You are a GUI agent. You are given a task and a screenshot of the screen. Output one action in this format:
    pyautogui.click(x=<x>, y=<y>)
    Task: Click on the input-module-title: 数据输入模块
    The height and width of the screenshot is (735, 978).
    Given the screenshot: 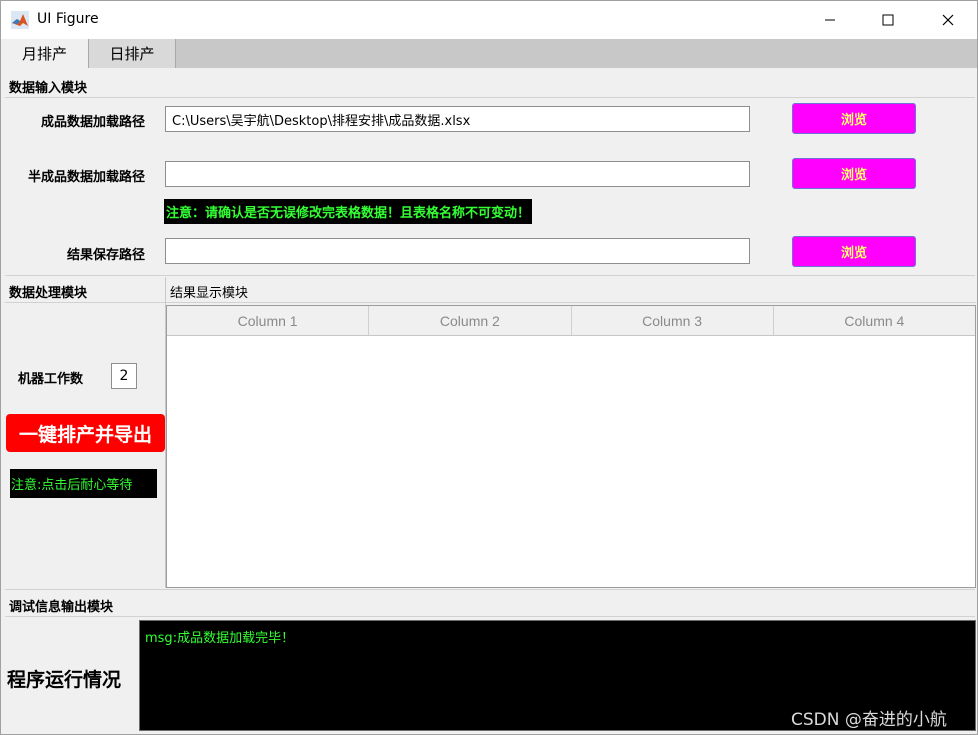 What is the action you would take?
    pyautogui.click(x=48, y=88)
    